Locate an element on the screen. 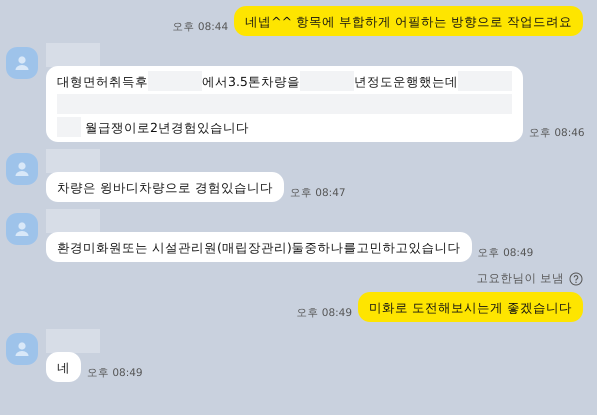  message-bubble: 미화로 도전해보시는게 좋겠습니다 is located at coordinates (470, 307).